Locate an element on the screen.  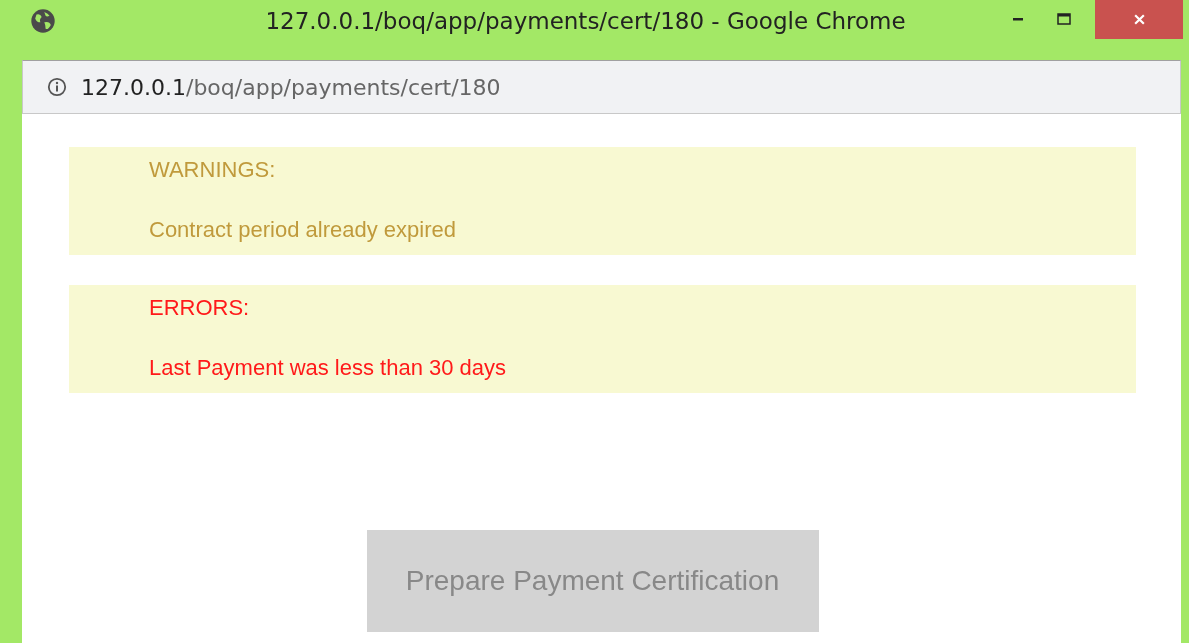
address-bar: 127.0.0.1/boq/app/payments/cert/180 is located at coordinates (601, 87).